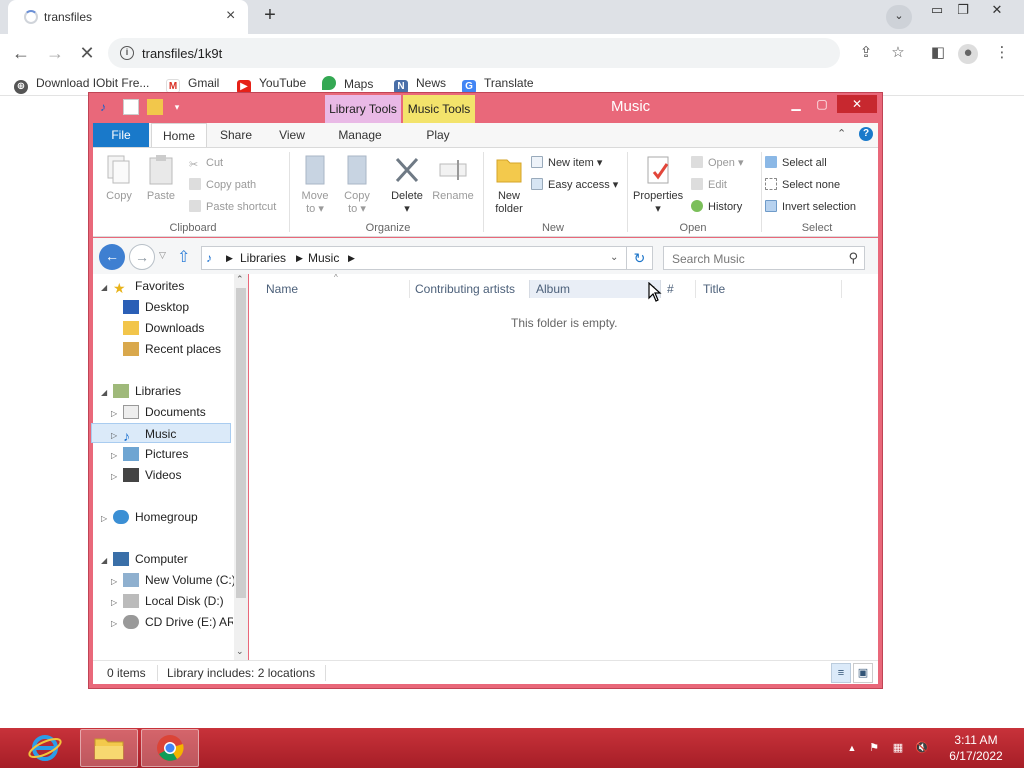  I want to click on search-icon: ⚲, so click(853, 258).